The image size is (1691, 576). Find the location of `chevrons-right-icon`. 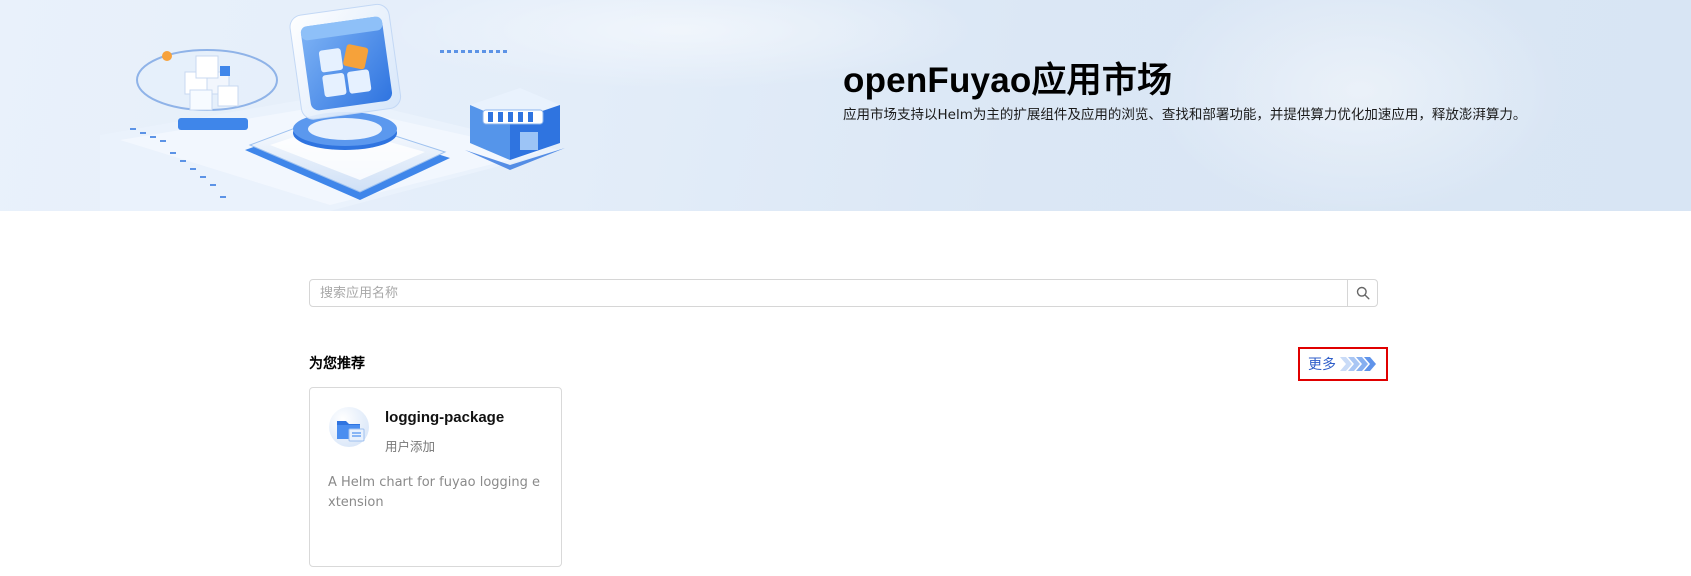

chevrons-right-icon is located at coordinates (1358, 364).